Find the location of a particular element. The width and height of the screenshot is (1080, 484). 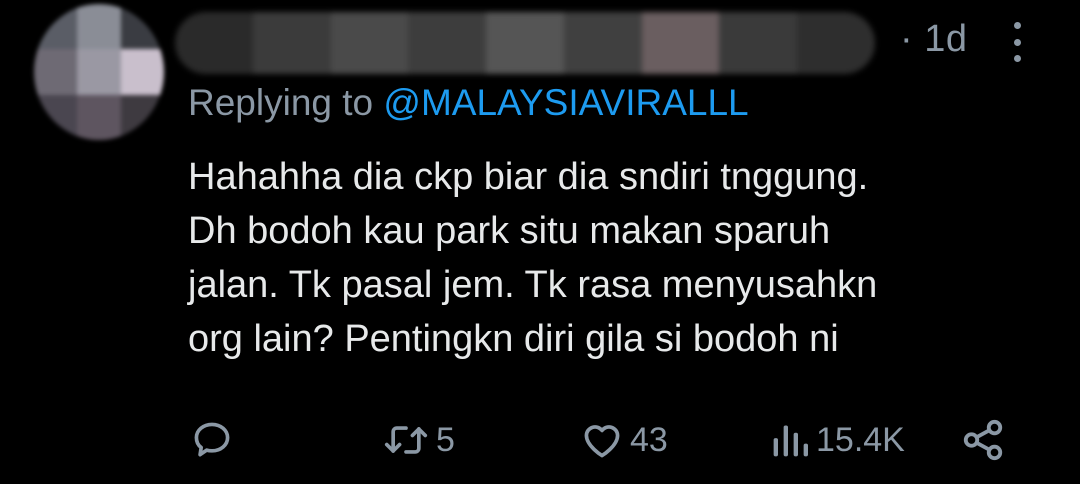

like-button: 43 is located at coordinates (624, 440).